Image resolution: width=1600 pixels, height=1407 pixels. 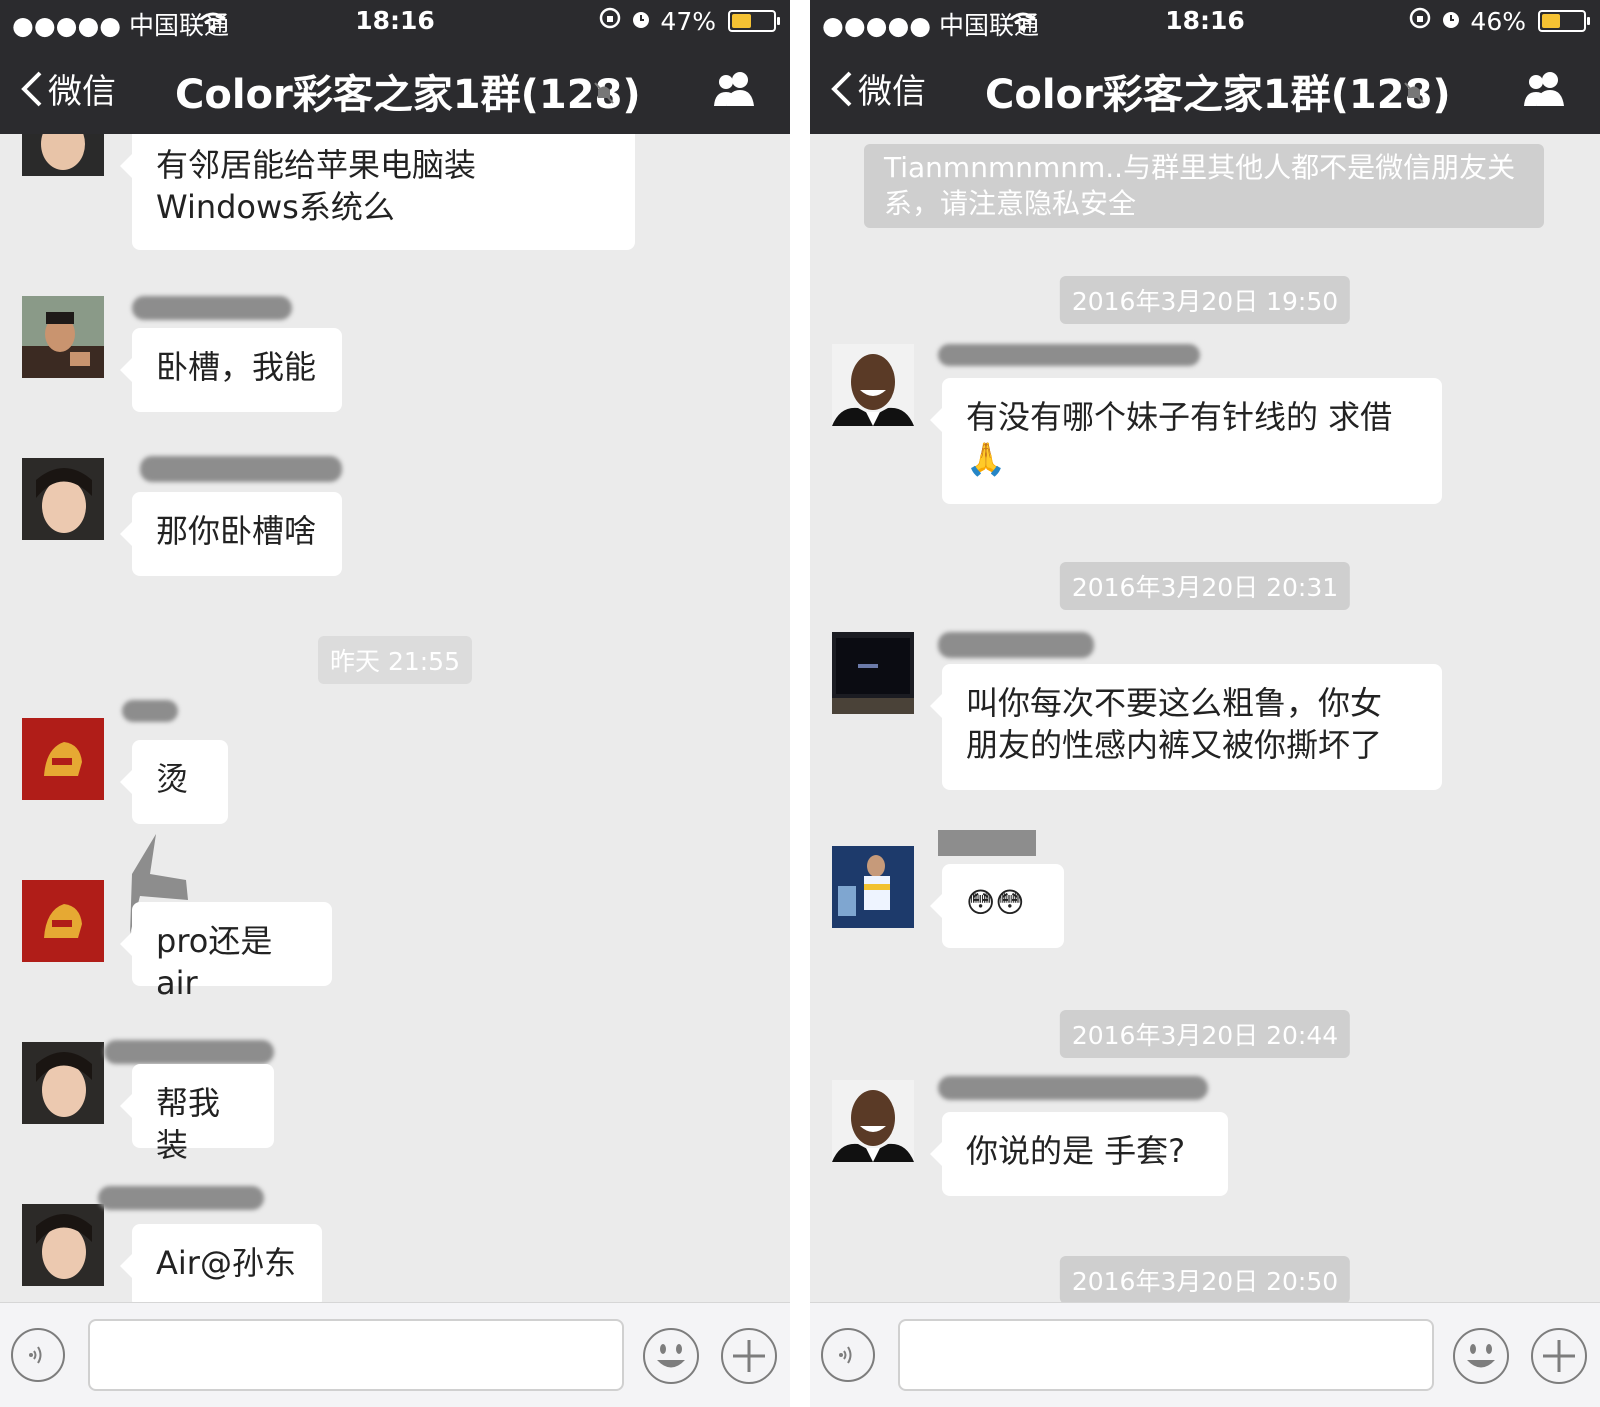 I want to click on timestamp-chip: 2016年3月20日 20:31, so click(x=1205, y=586).